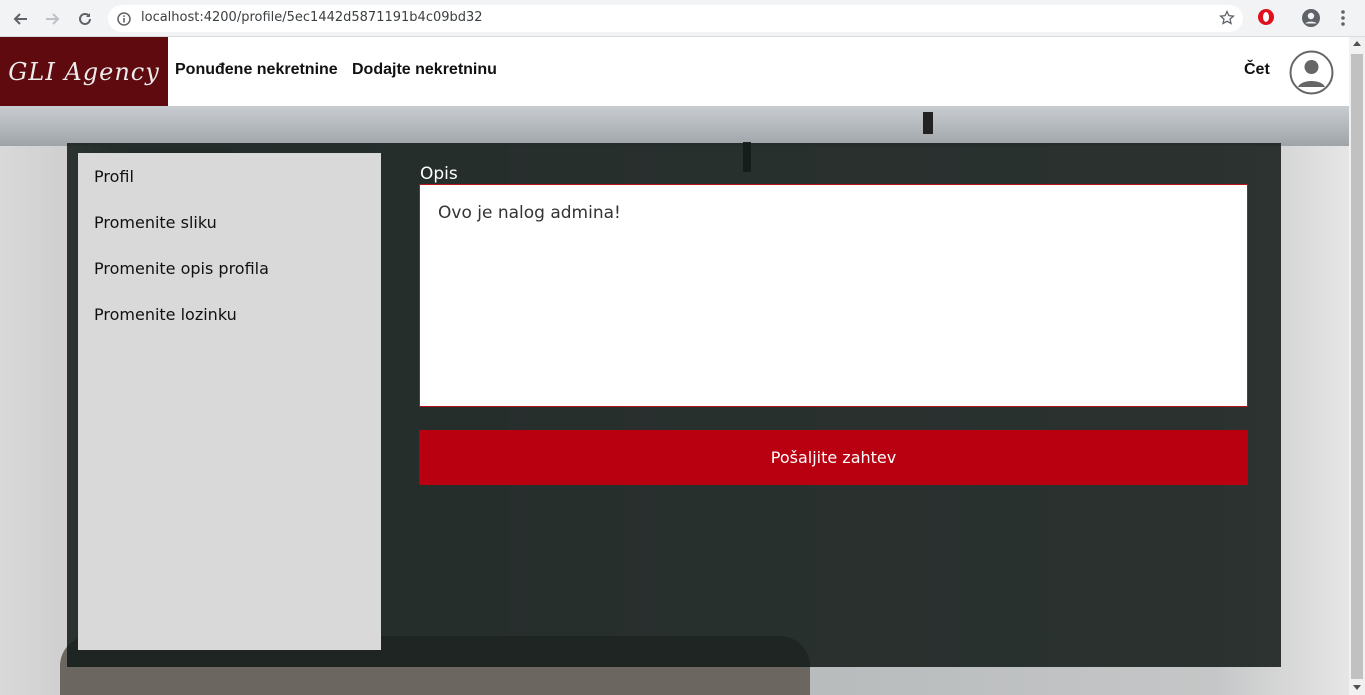 This screenshot has width=1365, height=695. I want to click on star-icon, so click(1227, 19).